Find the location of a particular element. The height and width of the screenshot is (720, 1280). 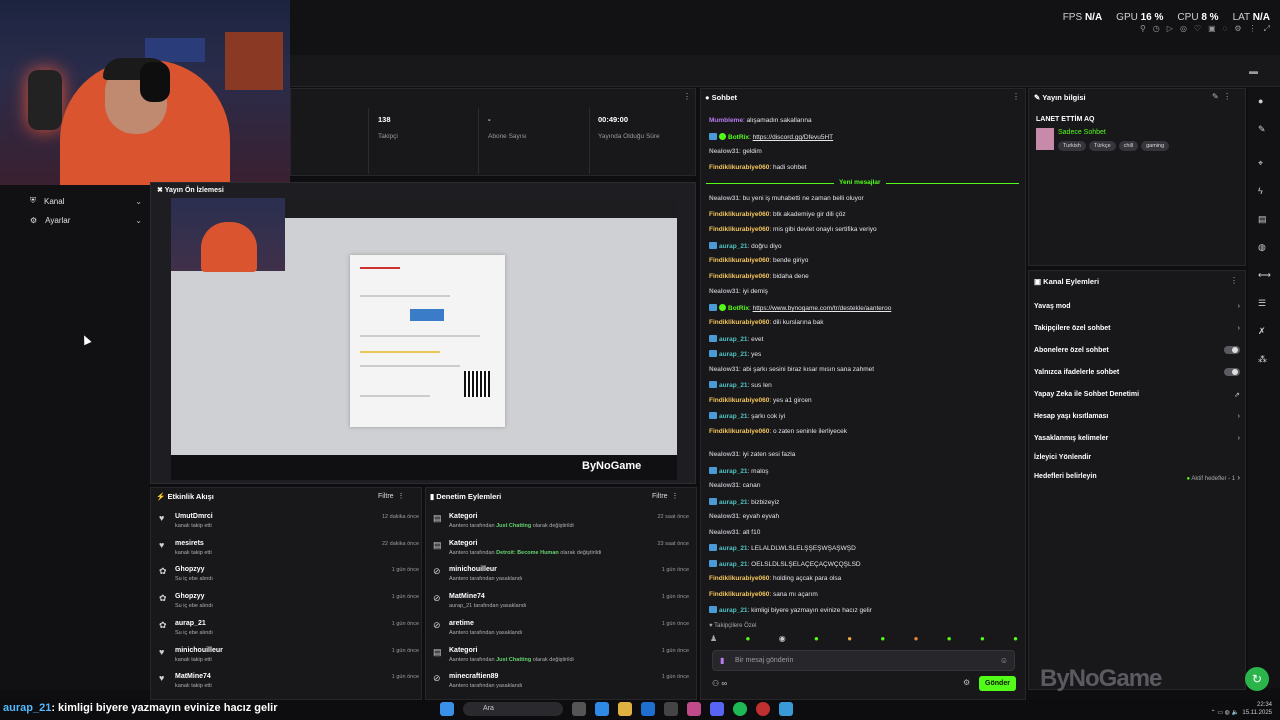

infinity-icon: ⚇ ∞ is located at coordinates (719, 683).